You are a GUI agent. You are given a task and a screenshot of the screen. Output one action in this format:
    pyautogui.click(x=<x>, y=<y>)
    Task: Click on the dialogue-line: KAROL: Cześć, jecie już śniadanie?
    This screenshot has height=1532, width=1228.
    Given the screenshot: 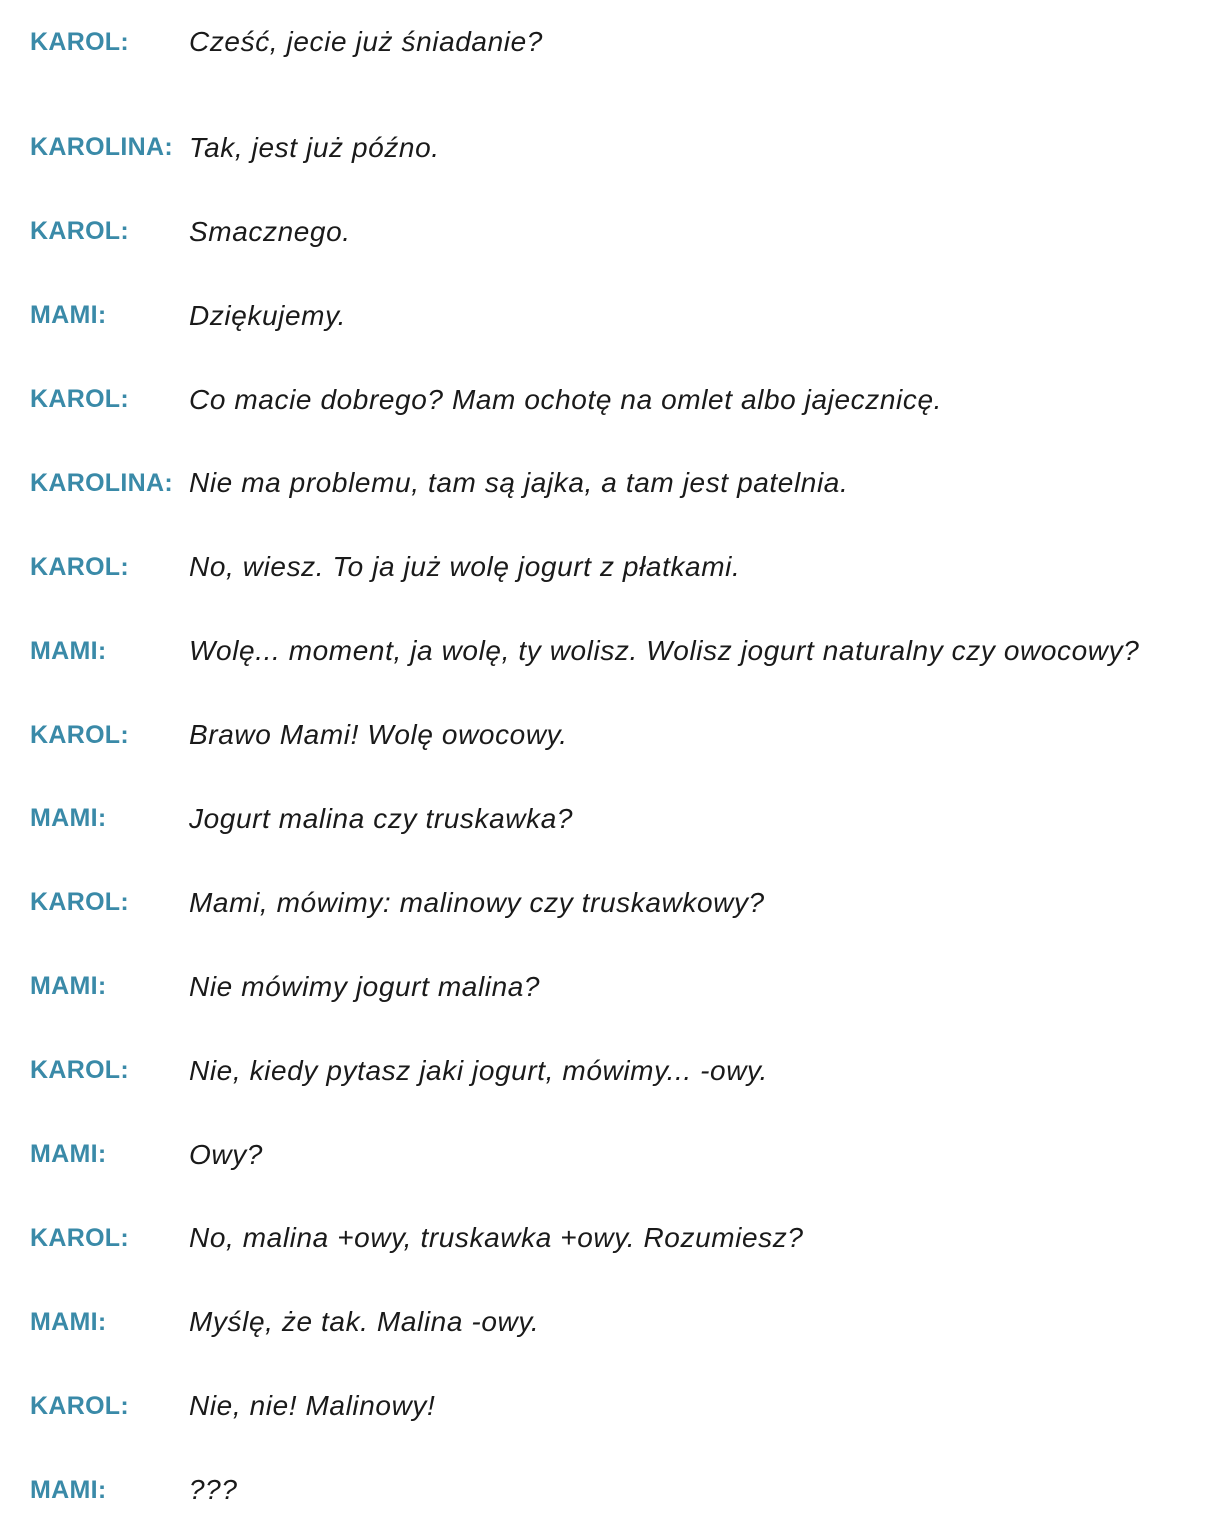 What is the action you would take?
    pyautogui.click(x=584, y=42)
    